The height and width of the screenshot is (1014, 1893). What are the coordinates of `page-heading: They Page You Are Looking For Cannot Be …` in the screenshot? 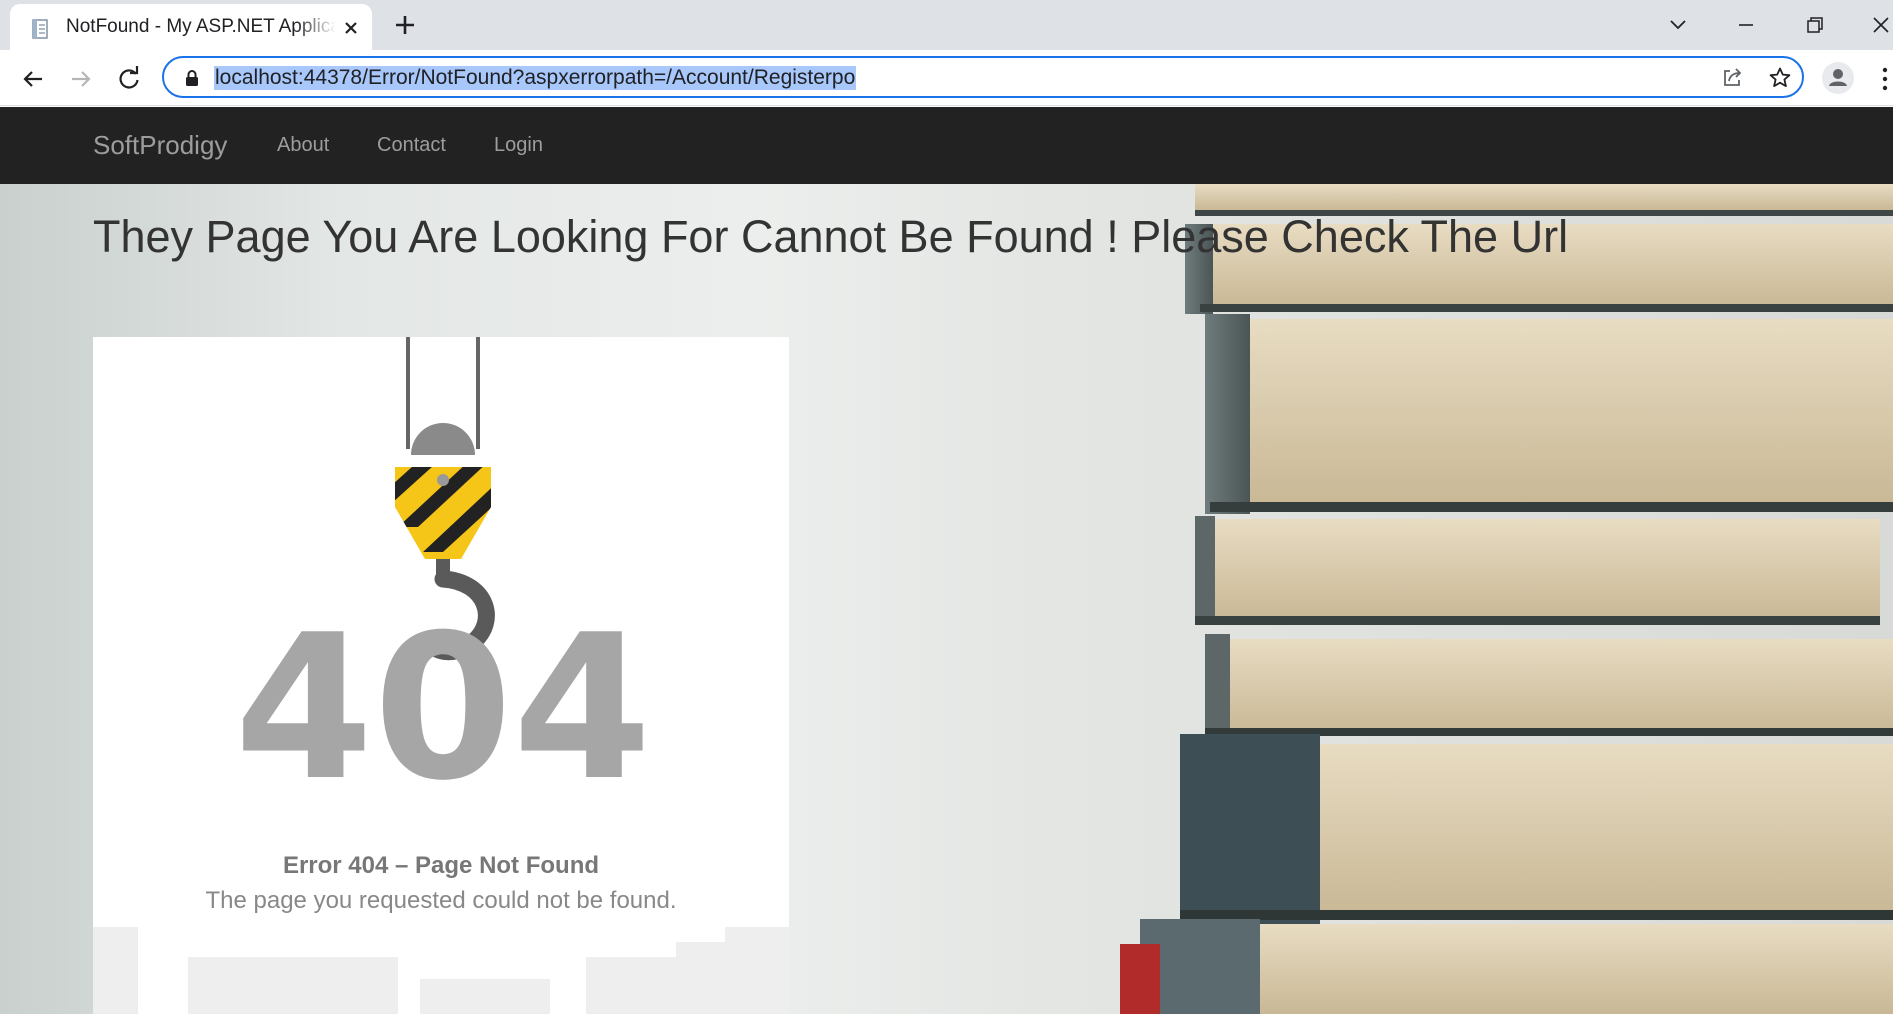 It's located at (831, 236).